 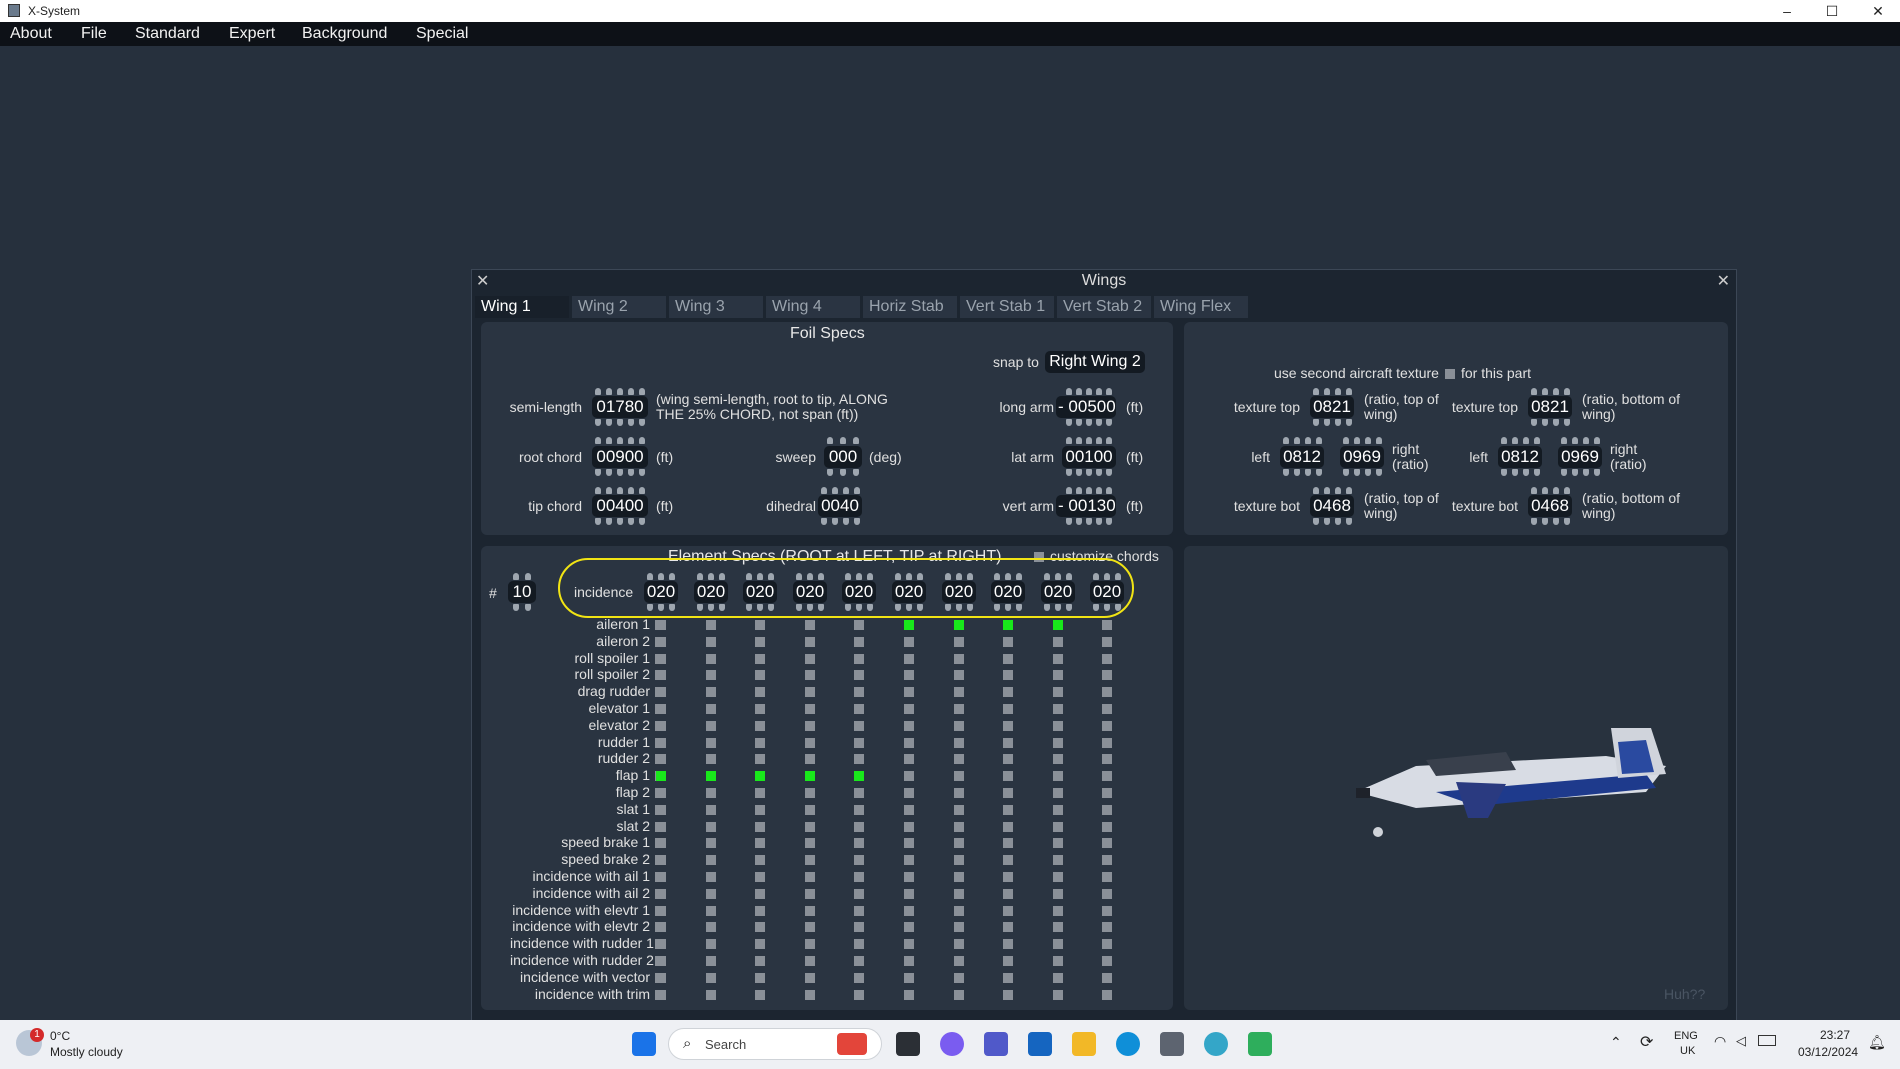 I want to click on texture-left-bottom-decrement, so click(x=1520, y=472).